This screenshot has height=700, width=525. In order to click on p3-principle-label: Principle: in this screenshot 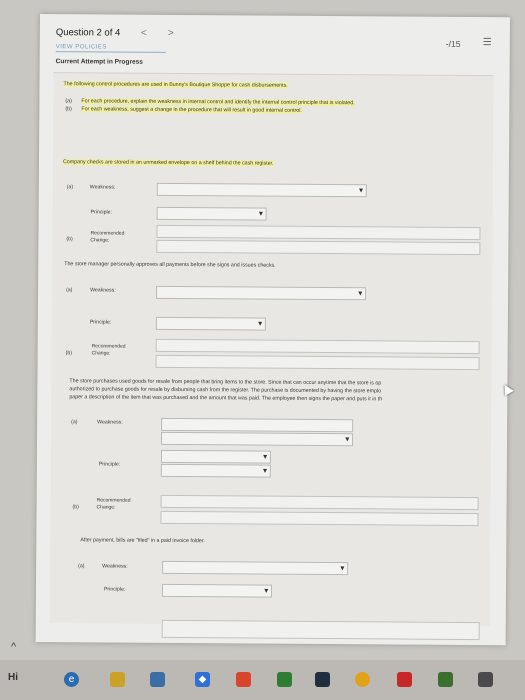, I will do `click(109, 464)`.